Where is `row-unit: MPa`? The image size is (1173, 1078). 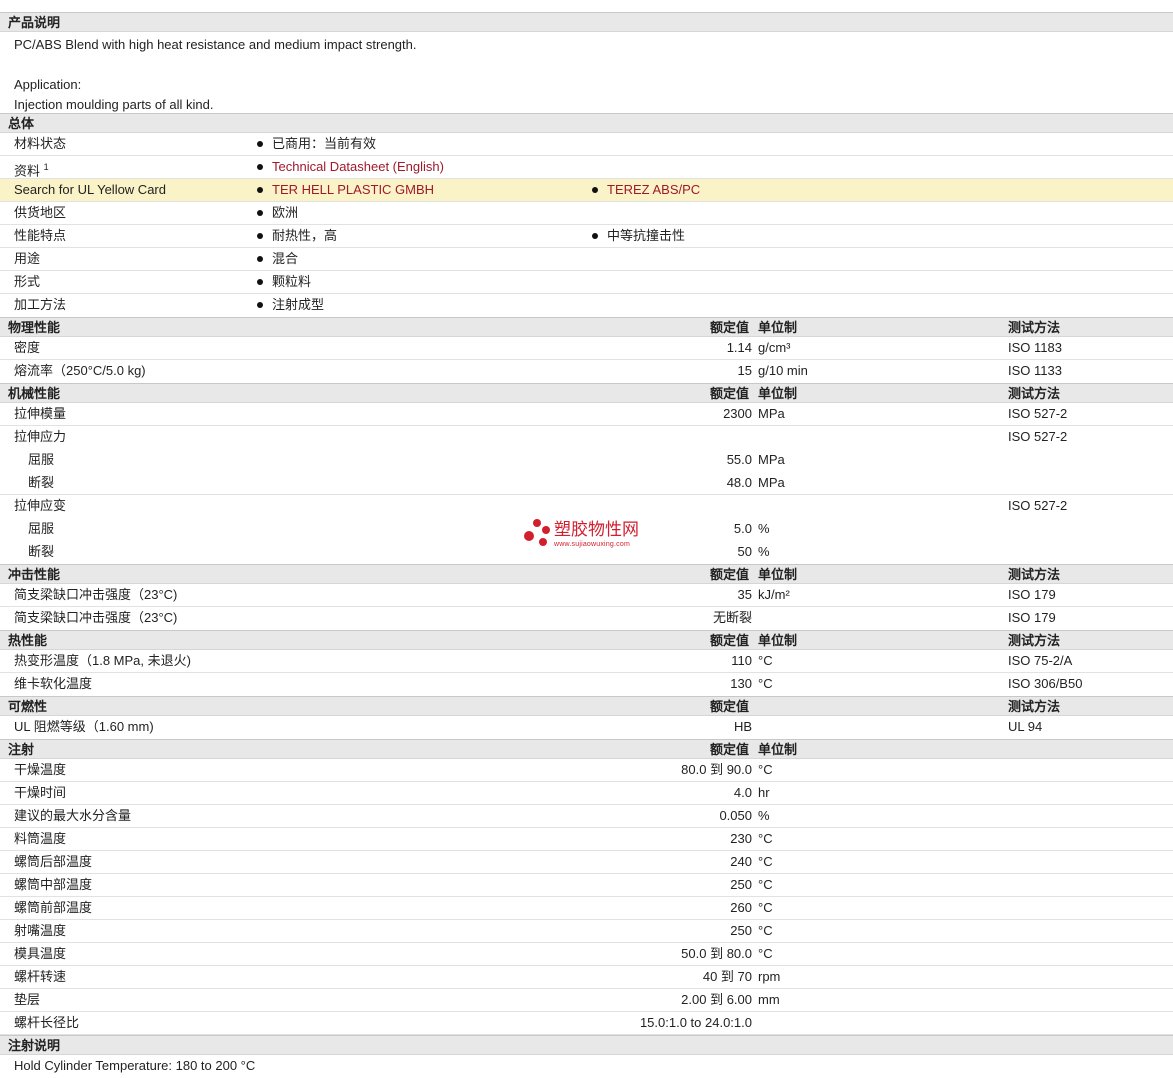 row-unit: MPa is located at coordinates (771, 413).